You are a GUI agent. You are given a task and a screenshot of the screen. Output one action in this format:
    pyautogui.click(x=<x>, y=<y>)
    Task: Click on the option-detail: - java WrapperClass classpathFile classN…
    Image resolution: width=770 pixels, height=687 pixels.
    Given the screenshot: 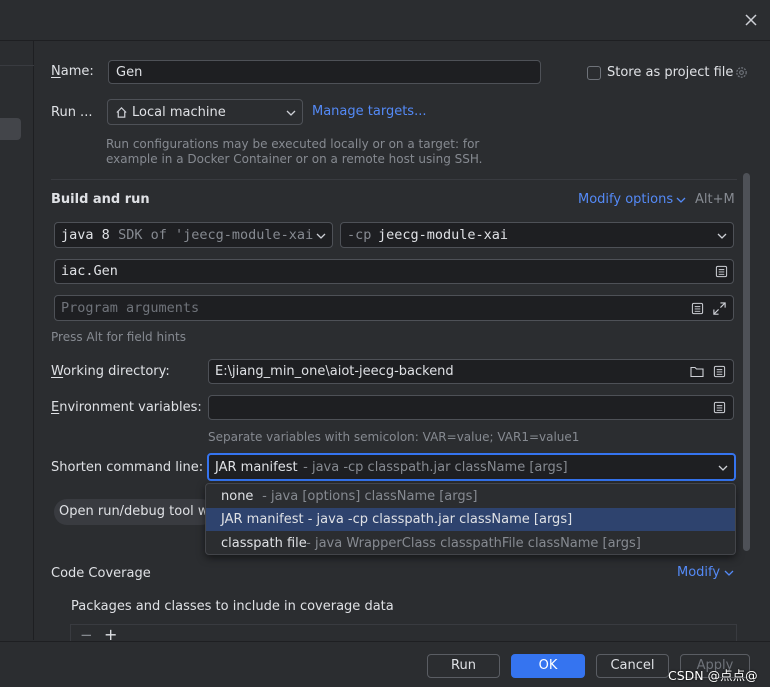 What is the action you would take?
    pyautogui.click(x=471, y=543)
    